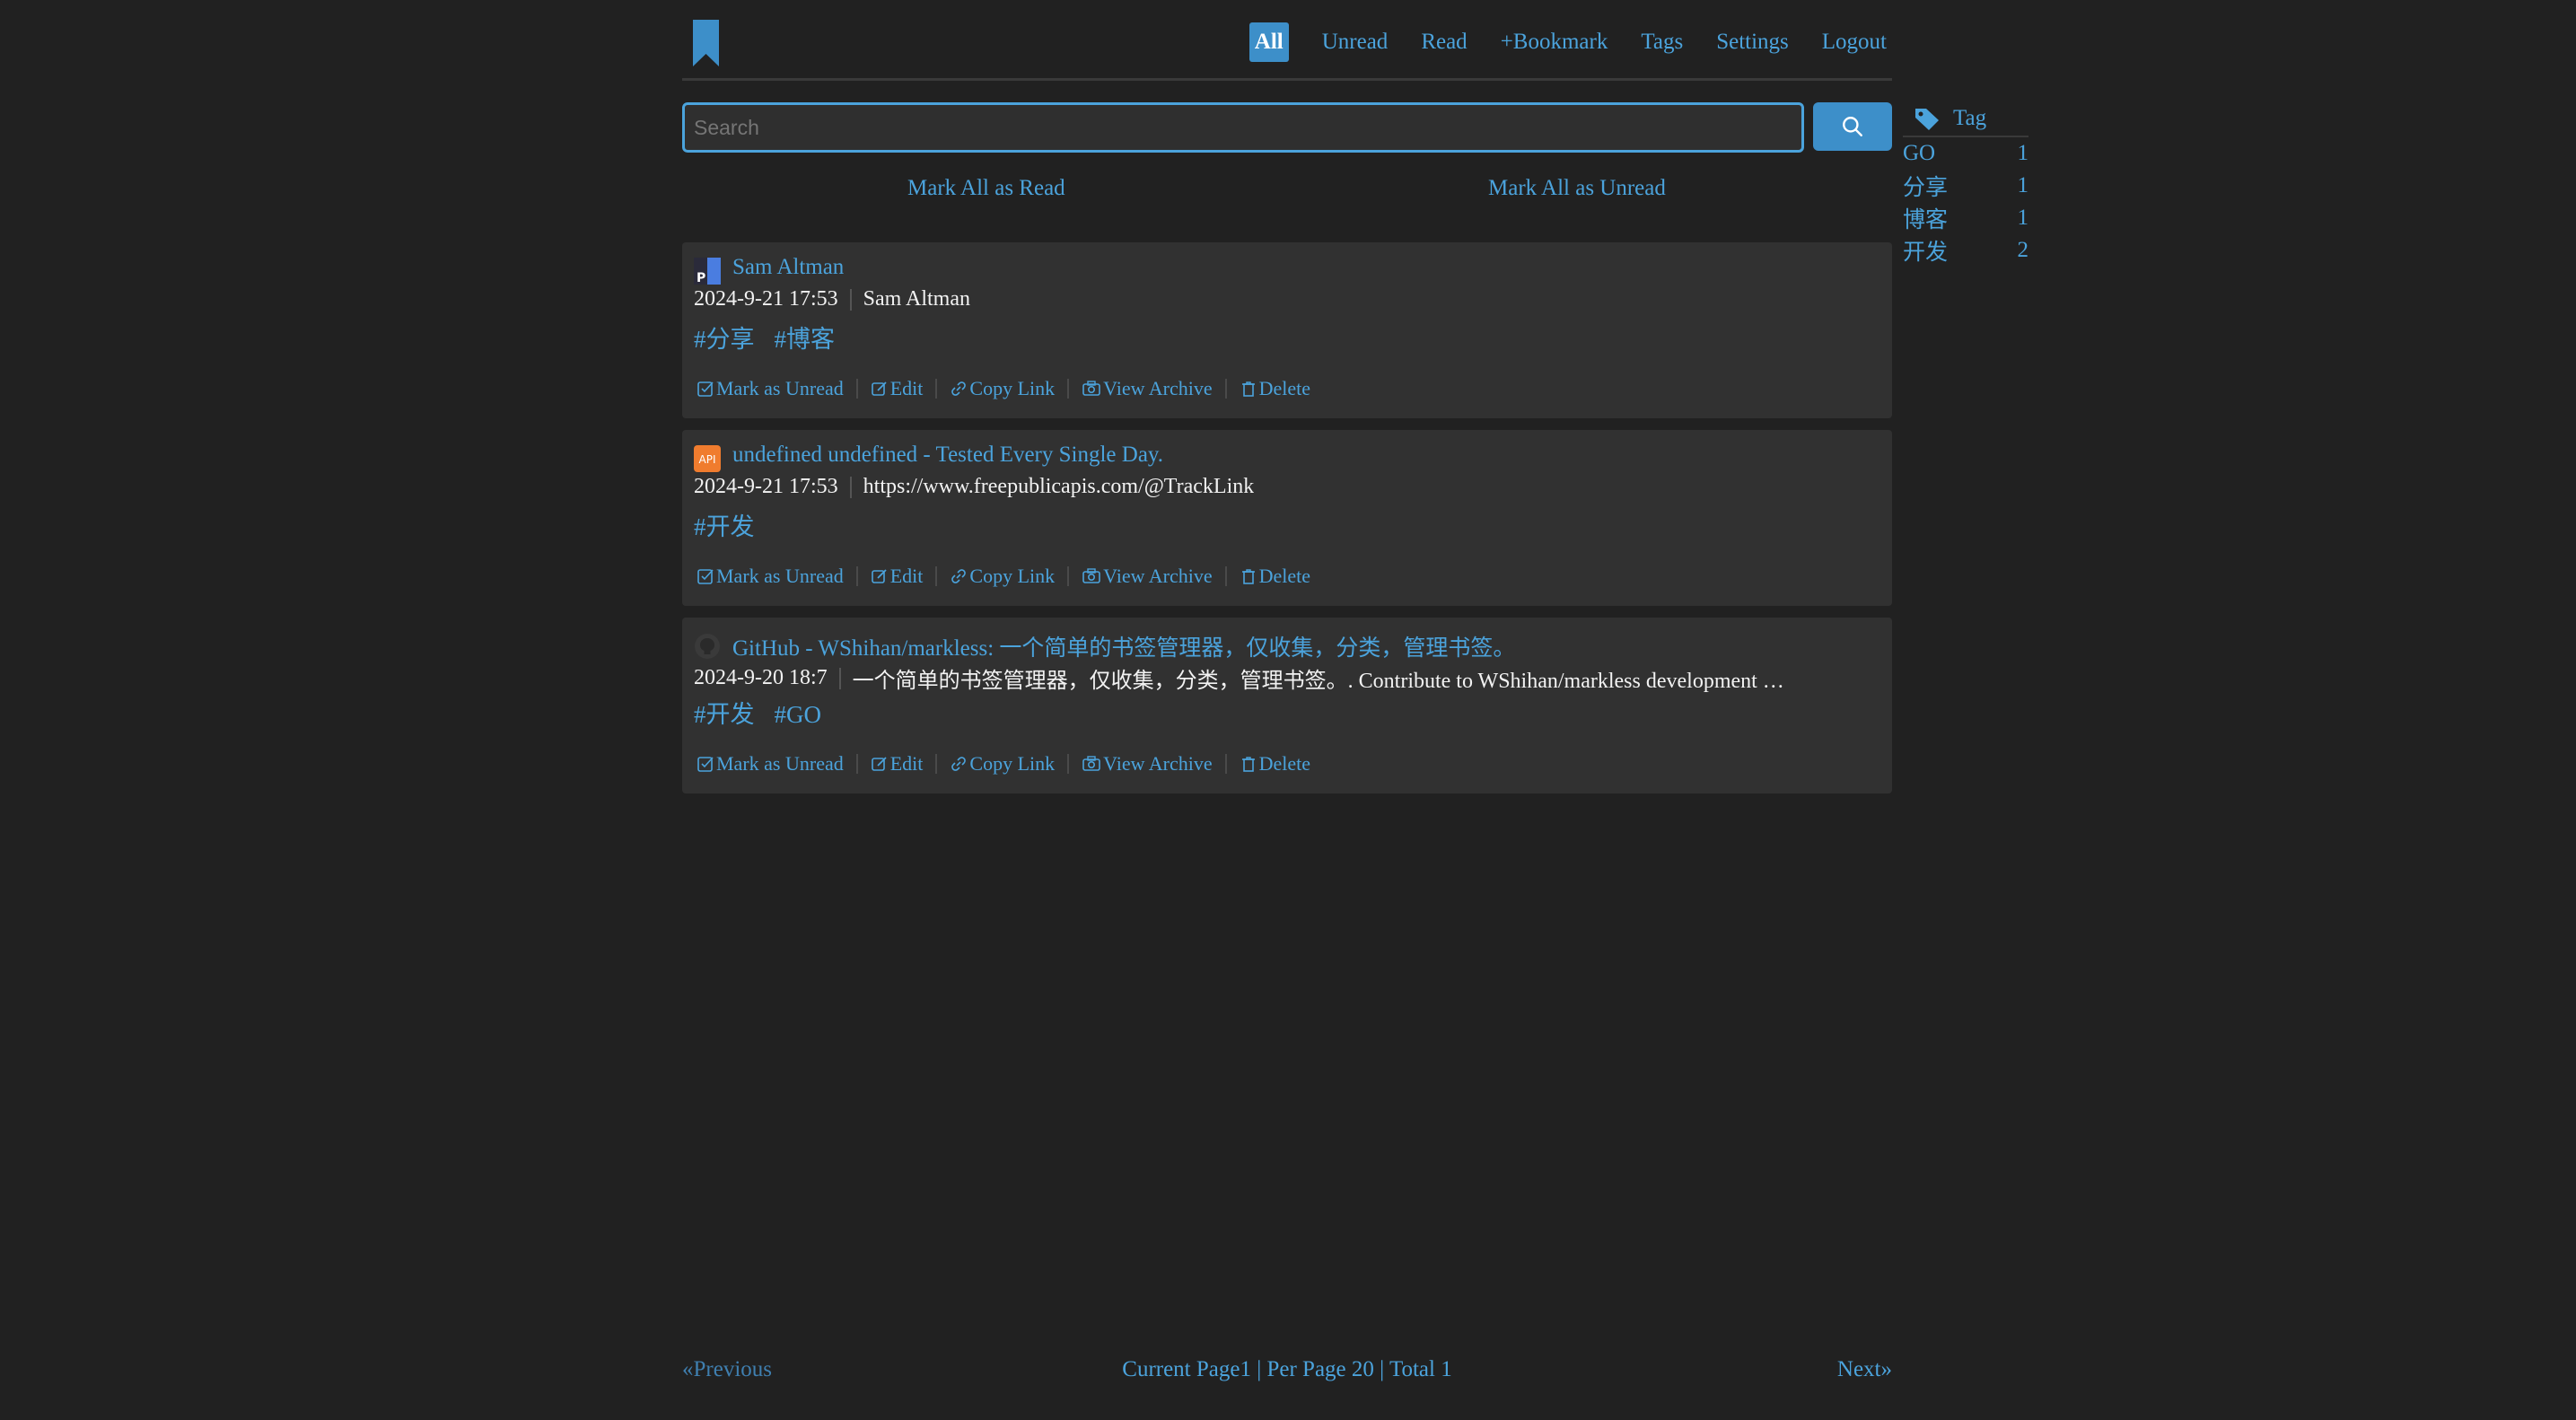 The width and height of the screenshot is (2576, 1420). What do you see at coordinates (798, 714) in the screenshot?
I see `tag-link: #GO` at bounding box center [798, 714].